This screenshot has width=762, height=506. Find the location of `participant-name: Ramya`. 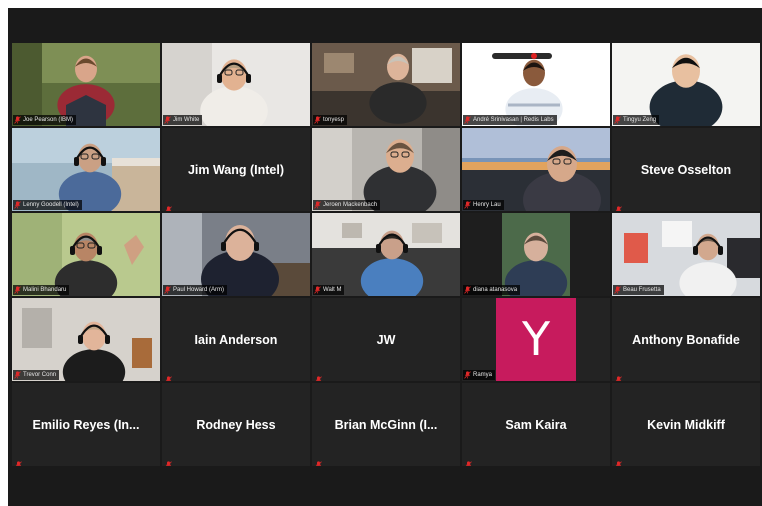

participant-name: Ramya is located at coordinates (483, 375).